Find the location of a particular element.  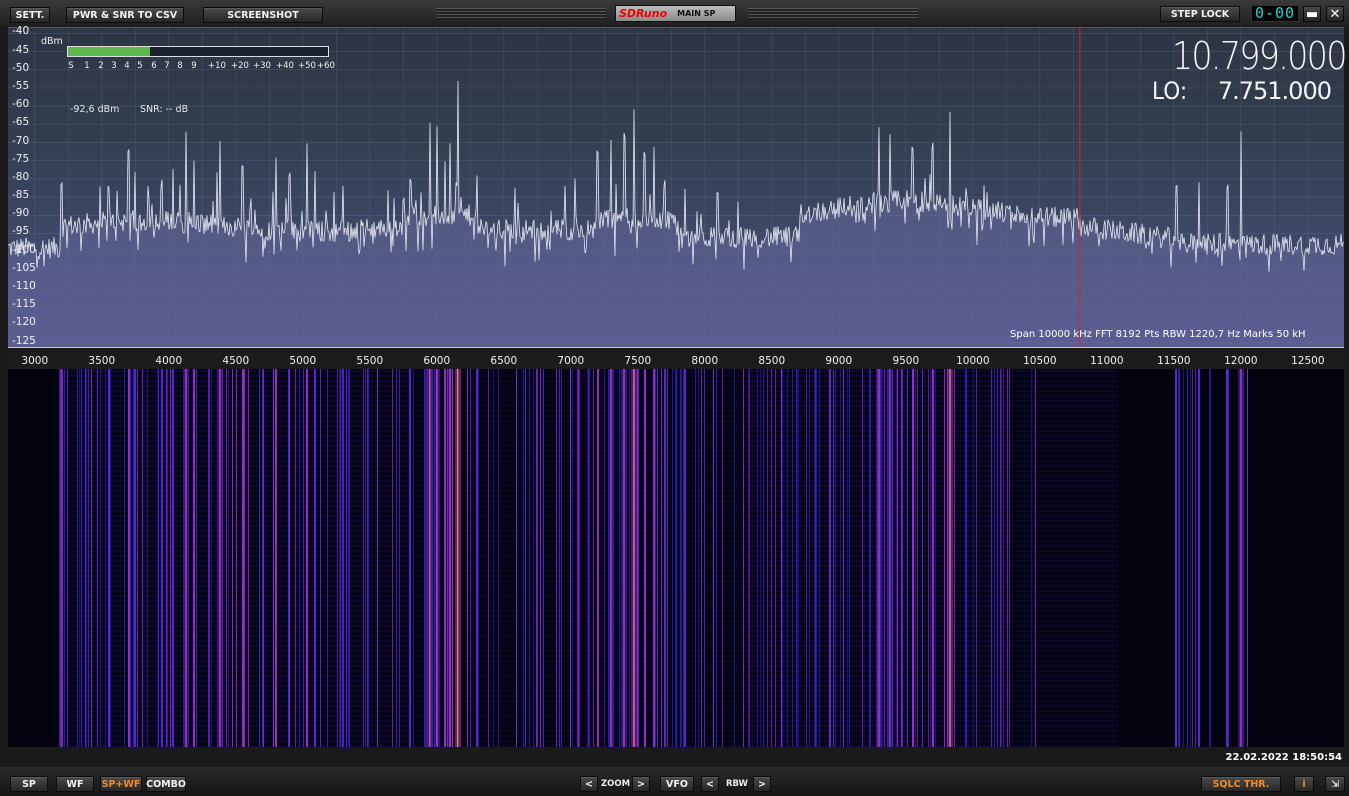

vfo-frequency: 10.799.000 is located at coordinates (1260, 56).